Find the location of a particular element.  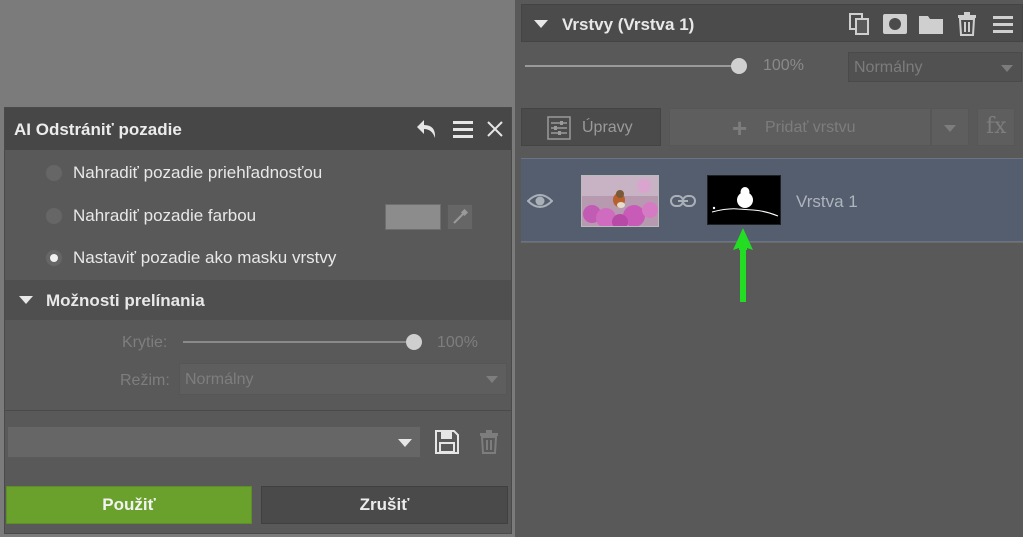

annotation-arrow-icon is located at coordinates (743, 268).